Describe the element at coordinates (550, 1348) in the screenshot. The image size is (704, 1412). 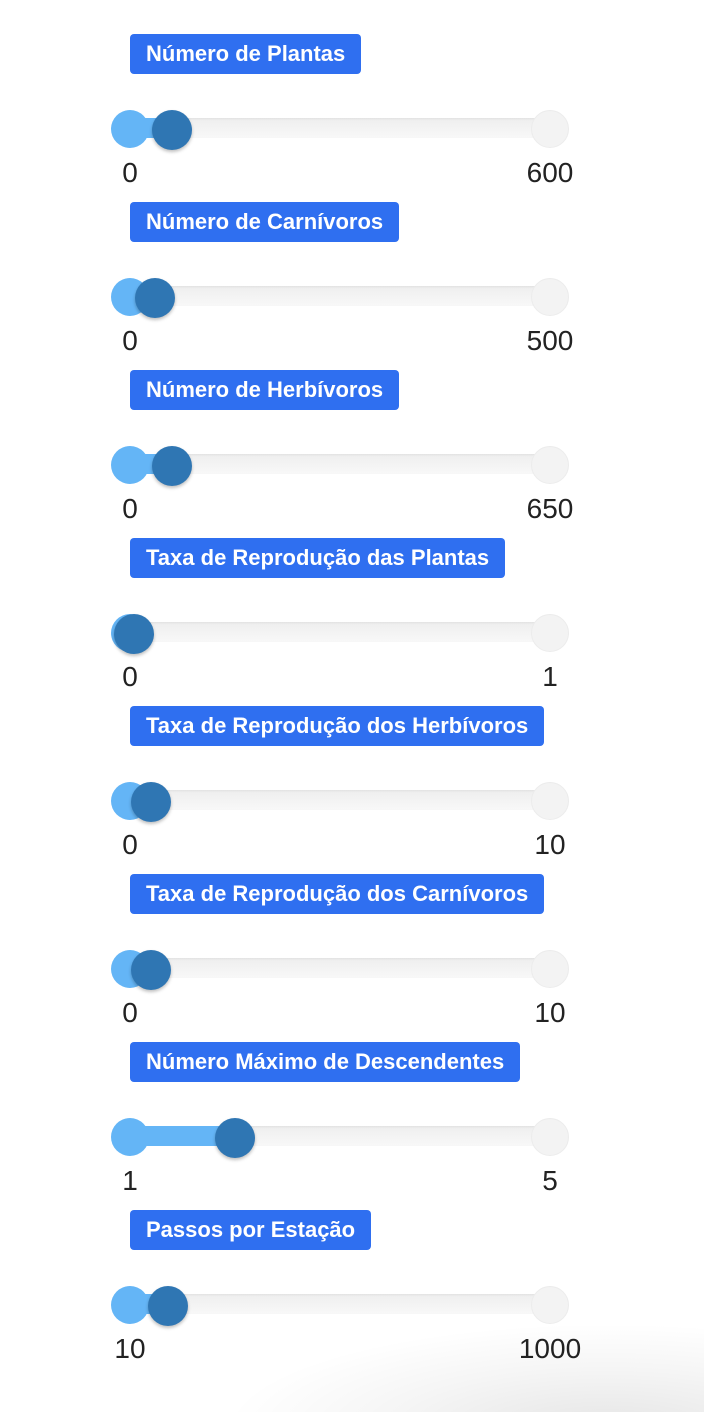
I see `range-max-label: 1000` at that location.